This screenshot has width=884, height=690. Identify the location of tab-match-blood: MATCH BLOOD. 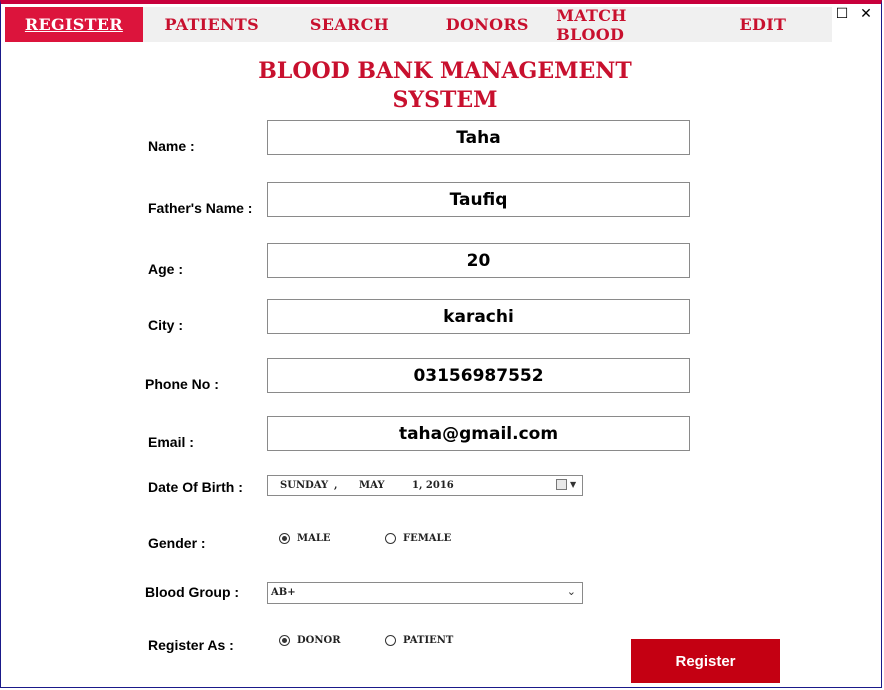
(625, 25).